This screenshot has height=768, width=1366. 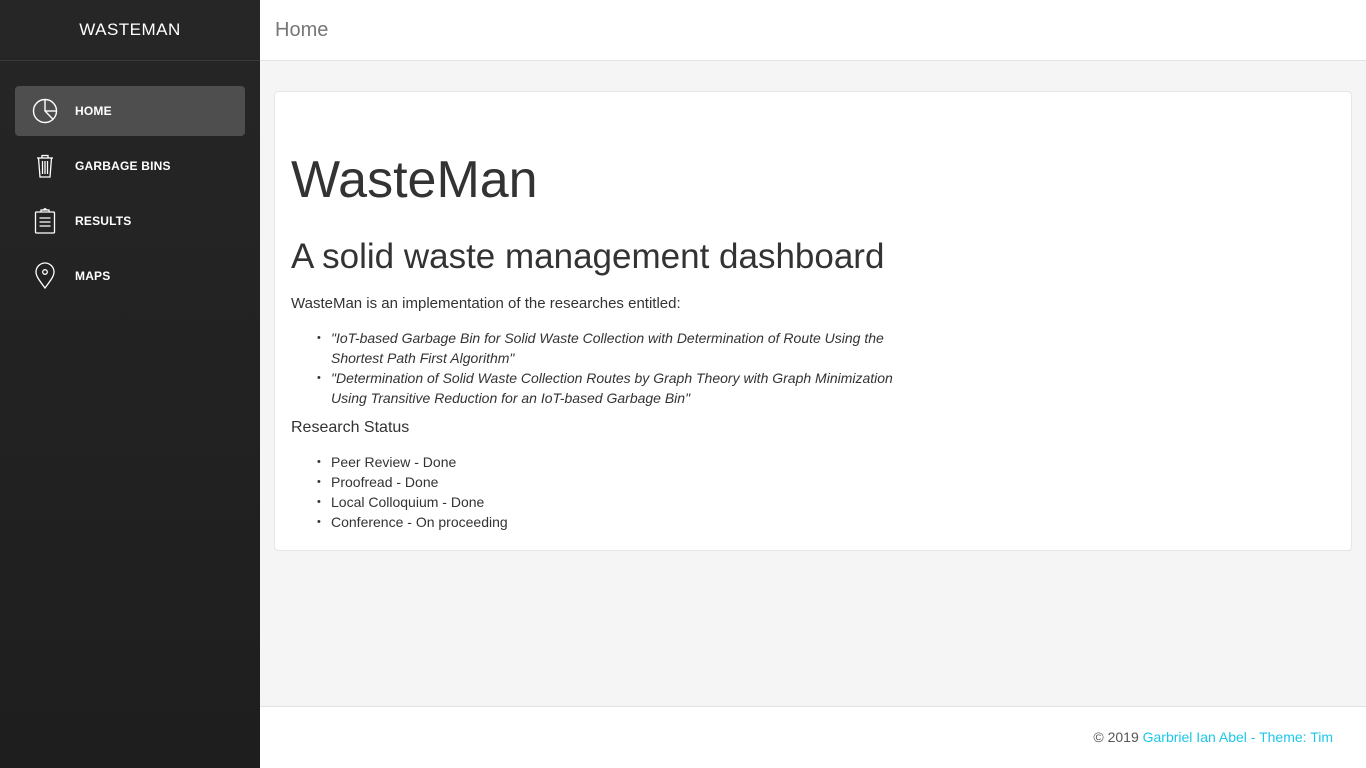 I want to click on pie-chart-icon, so click(x=45, y=111).